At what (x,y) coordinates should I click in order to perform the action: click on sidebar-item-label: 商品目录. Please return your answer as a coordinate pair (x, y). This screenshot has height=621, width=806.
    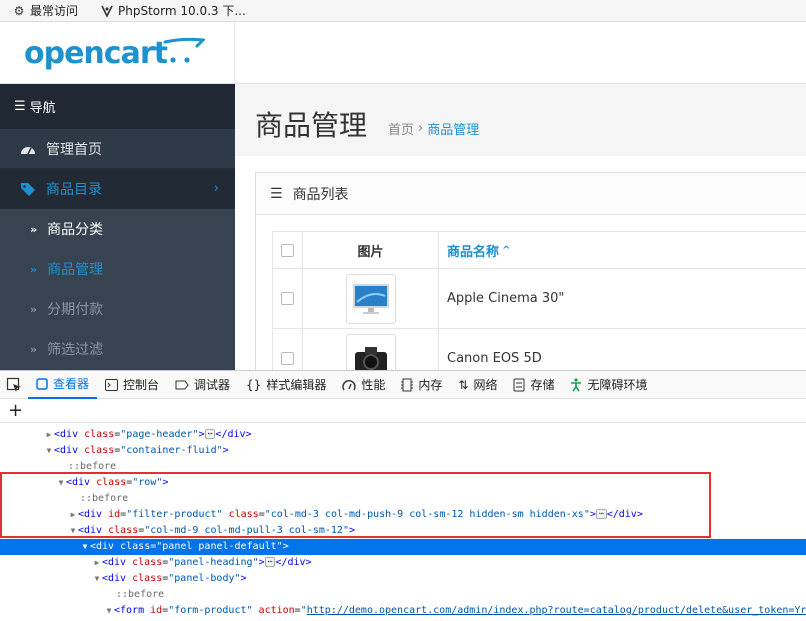
    Looking at the image, I should click on (74, 189).